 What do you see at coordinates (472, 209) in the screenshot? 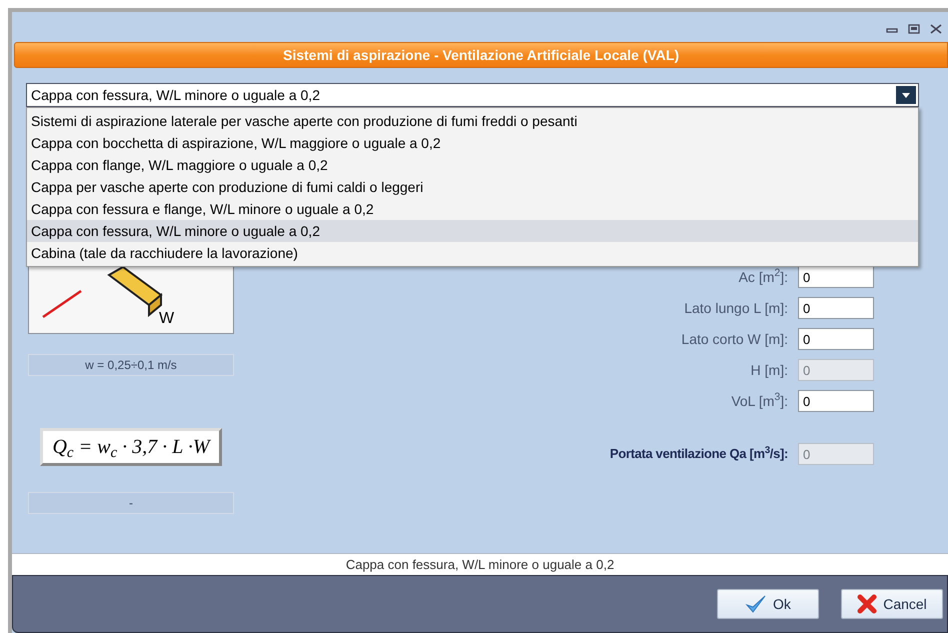
I see `dropdown-option: Cappa con fessura e flange, W/L minore o uguale a 0,2` at bounding box center [472, 209].